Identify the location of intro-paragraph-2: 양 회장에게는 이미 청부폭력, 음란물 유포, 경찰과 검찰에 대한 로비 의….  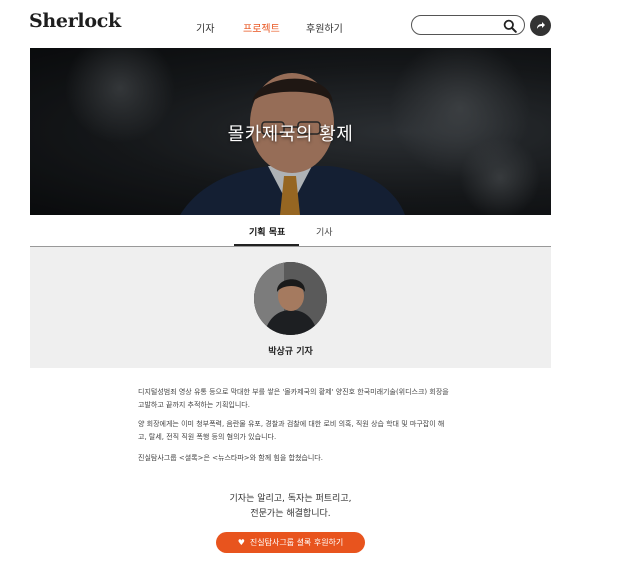
(298, 431).